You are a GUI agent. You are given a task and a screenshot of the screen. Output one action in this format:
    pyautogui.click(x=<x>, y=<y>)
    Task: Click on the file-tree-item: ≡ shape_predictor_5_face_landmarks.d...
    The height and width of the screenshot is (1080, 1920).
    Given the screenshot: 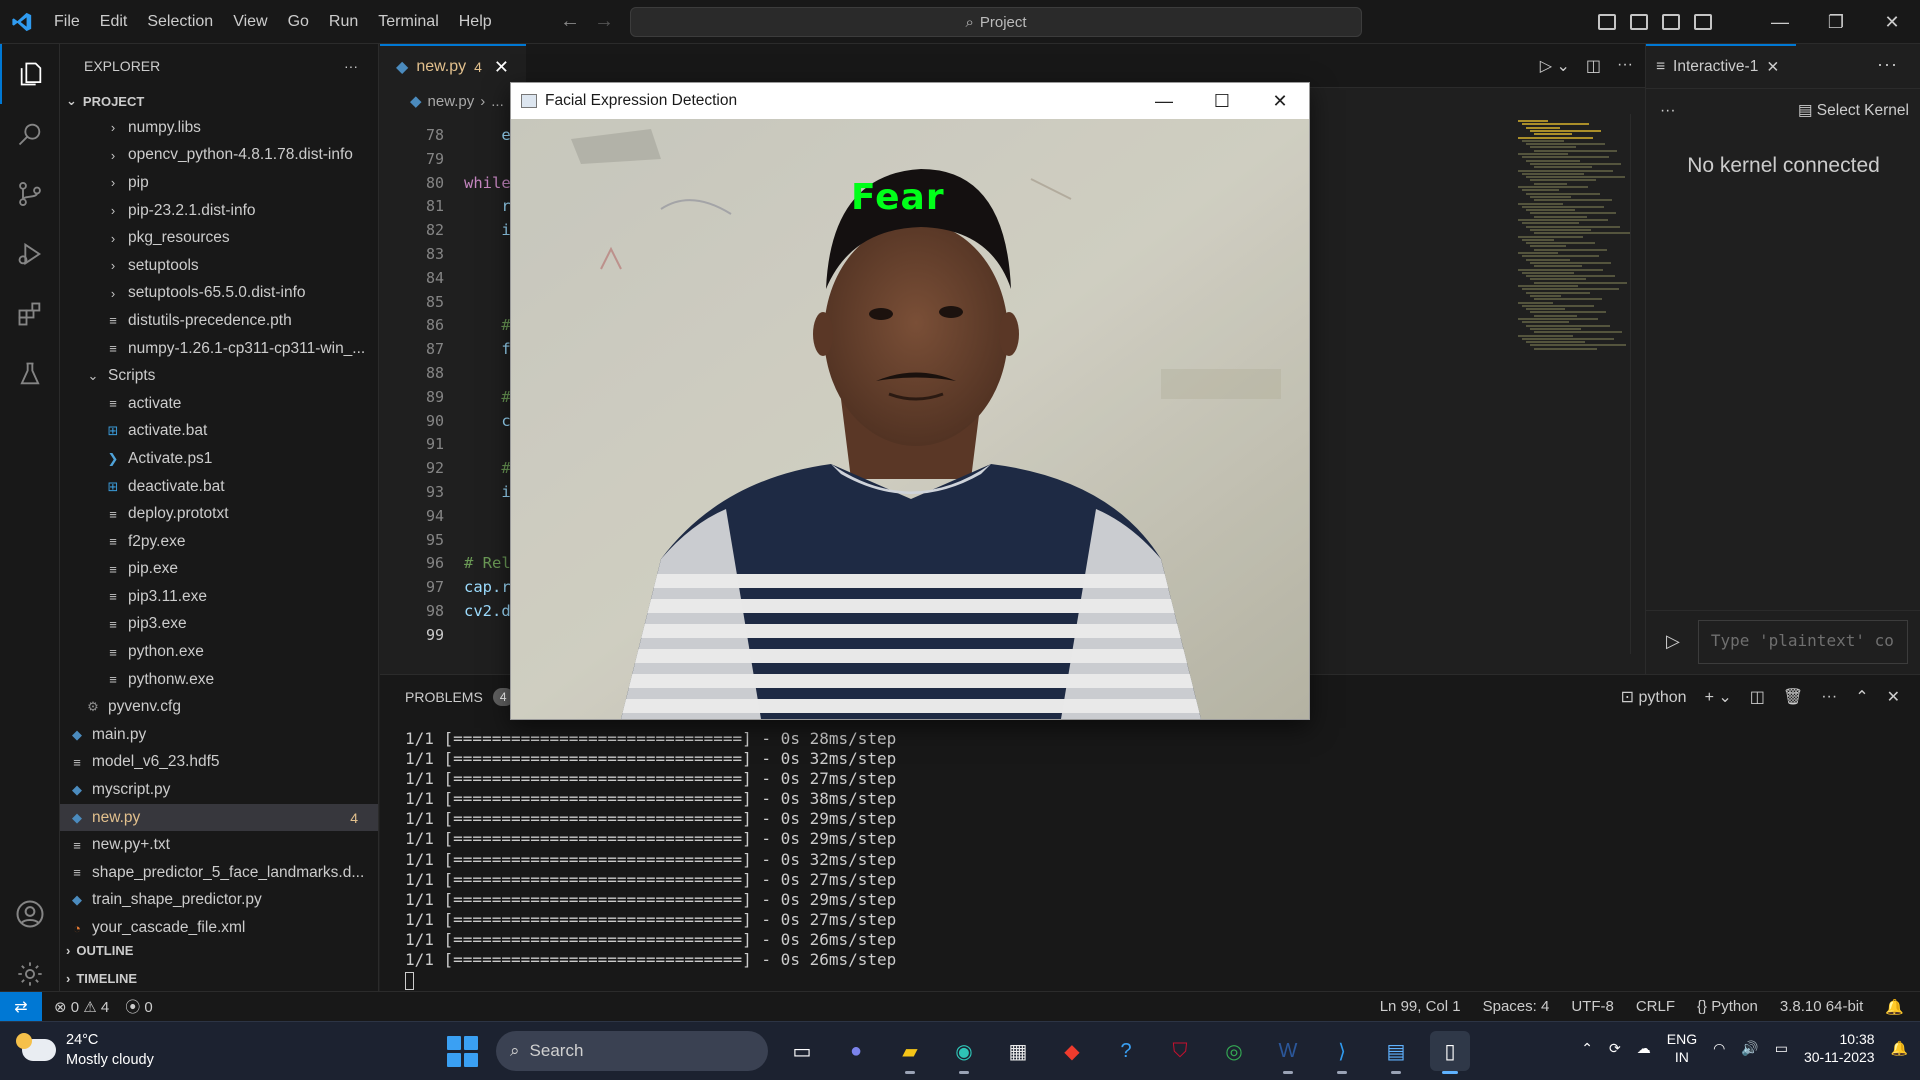 What is the action you would take?
    pyautogui.click(x=219, y=873)
    